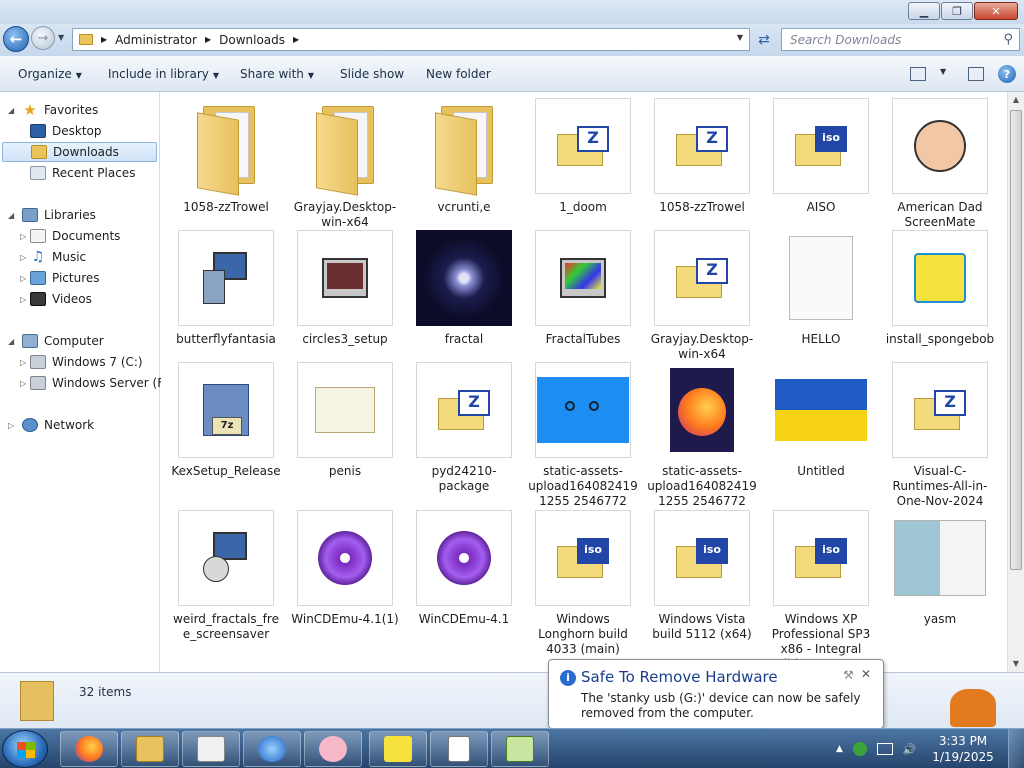 This screenshot has height=768, width=1024. I want to click on scroll-up-icon: ▲, so click(1016, 100).